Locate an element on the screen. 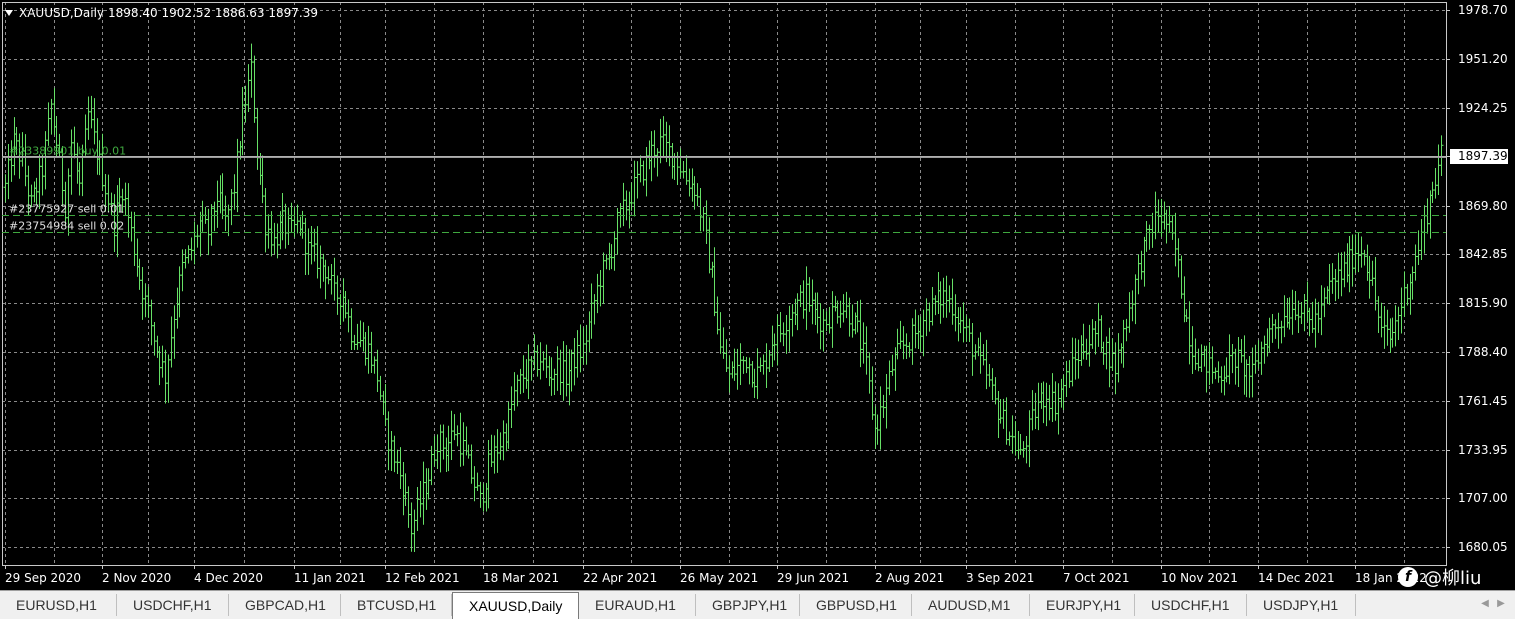  tab-audusd-m1: AUDUSD,M1 is located at coordinates (971, 605).